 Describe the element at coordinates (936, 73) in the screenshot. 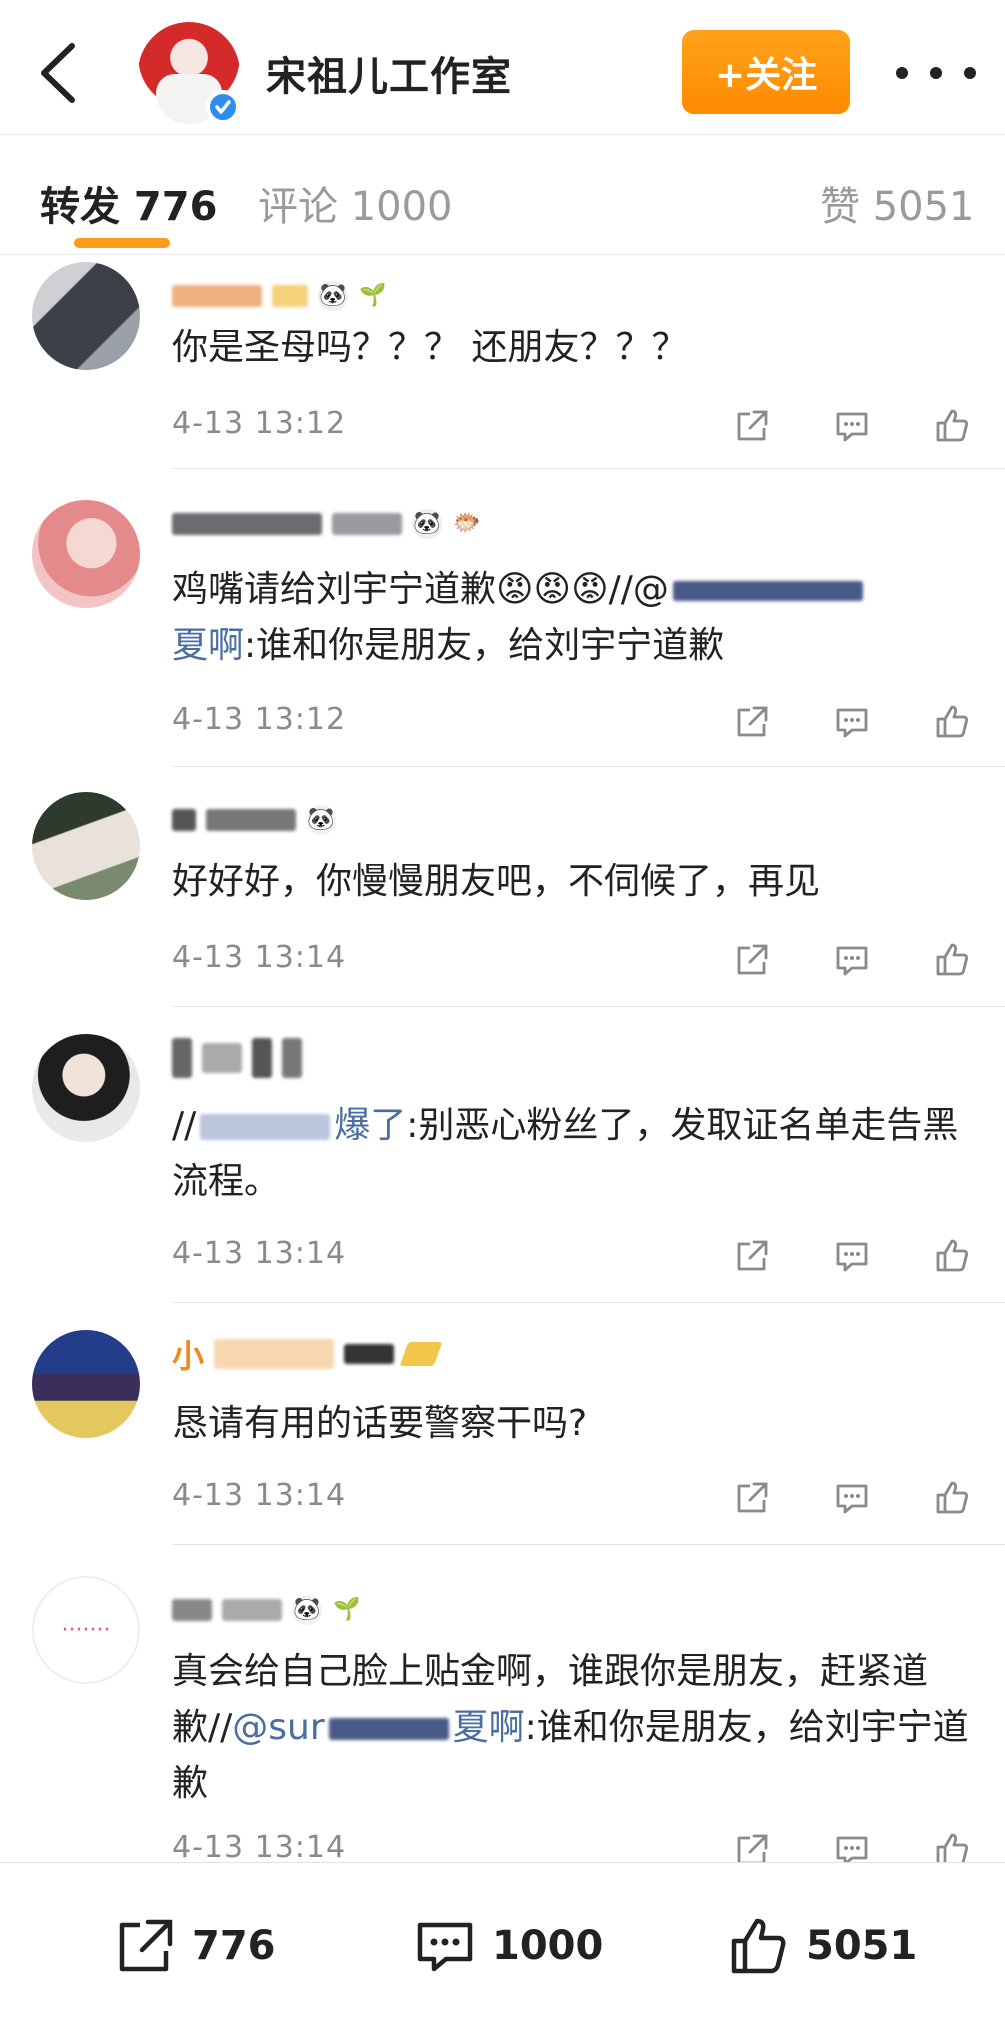

I see `more-options-icon` at that location.